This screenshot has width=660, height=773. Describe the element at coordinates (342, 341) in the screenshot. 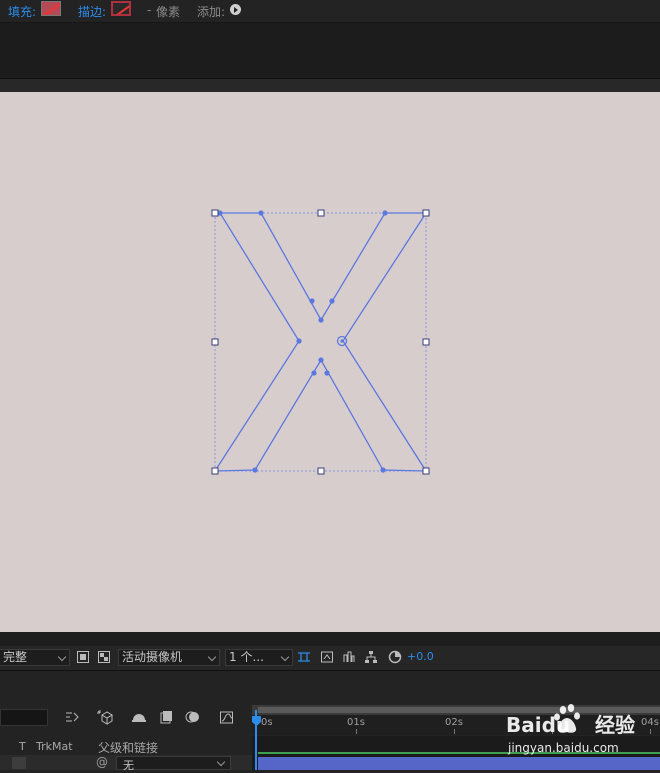

I see `anchor-point-icon` at that location.